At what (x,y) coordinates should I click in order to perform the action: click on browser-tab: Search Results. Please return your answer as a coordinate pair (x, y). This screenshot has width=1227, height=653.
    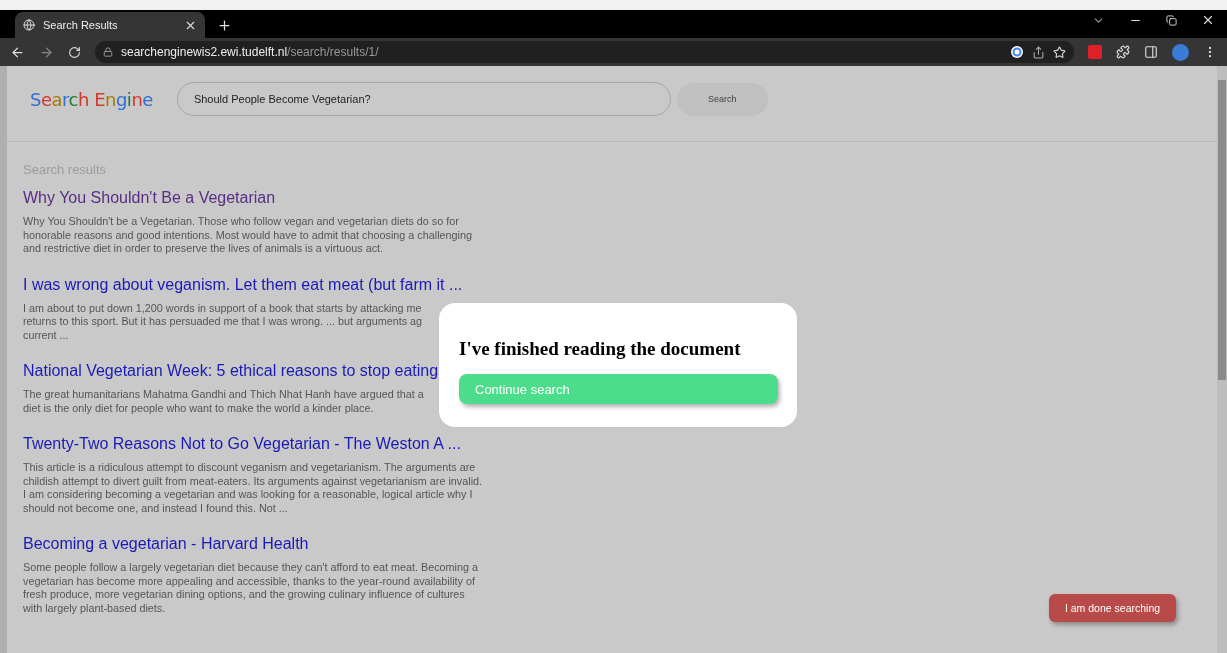
    Looking at the image, I should click on (110, 25).